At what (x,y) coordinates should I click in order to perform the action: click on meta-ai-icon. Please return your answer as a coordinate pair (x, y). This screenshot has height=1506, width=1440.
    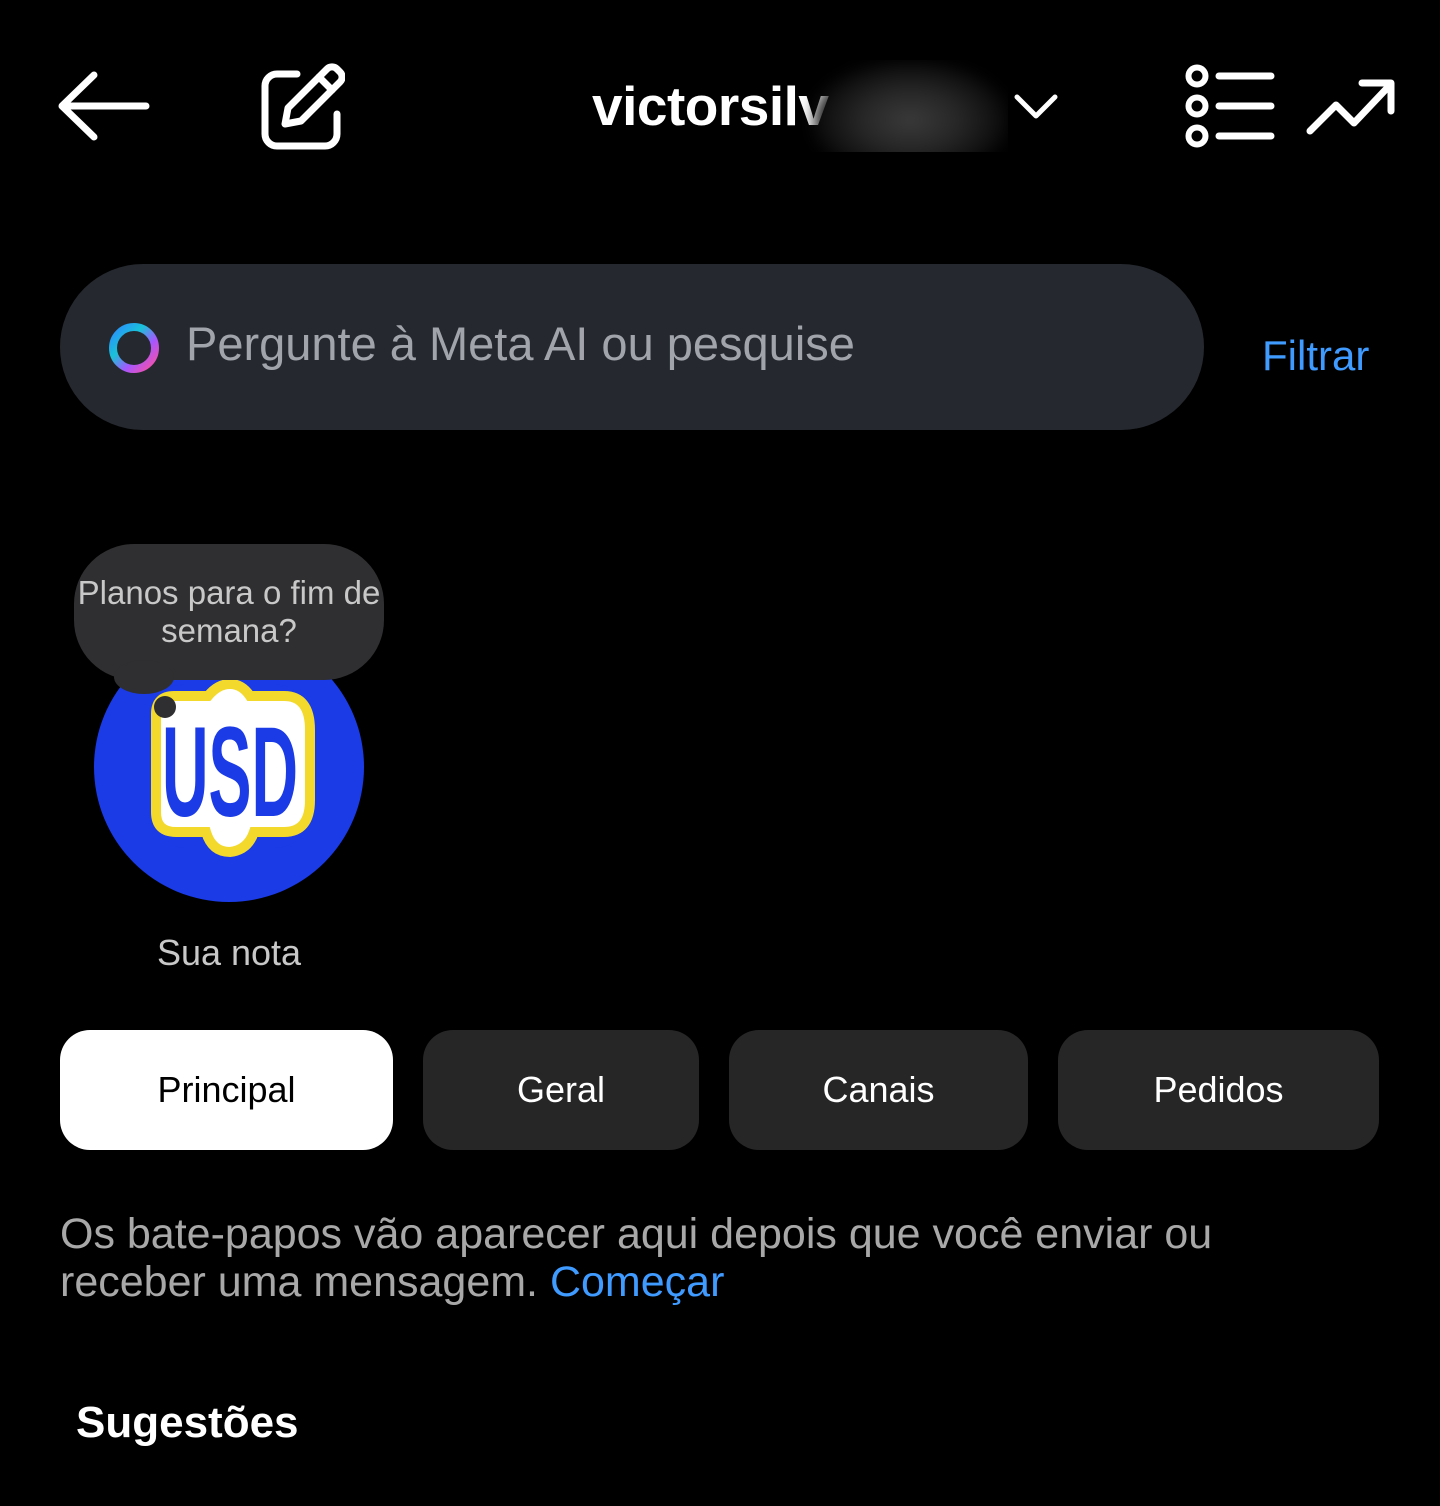
    Looking at the image, I should click on (134, 348).